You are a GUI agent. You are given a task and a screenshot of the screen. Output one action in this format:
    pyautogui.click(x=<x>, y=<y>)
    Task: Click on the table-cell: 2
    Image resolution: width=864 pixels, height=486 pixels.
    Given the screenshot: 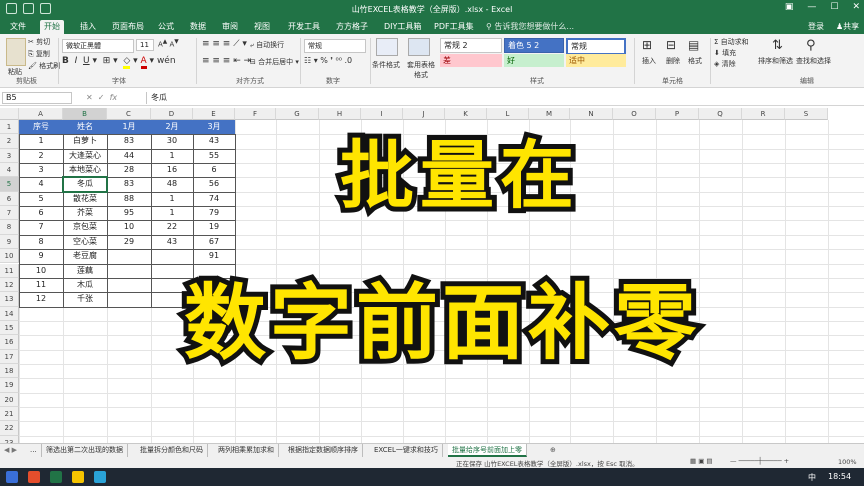 What is the action you would take?
    pyautogui.click(x=41, y=156)
    